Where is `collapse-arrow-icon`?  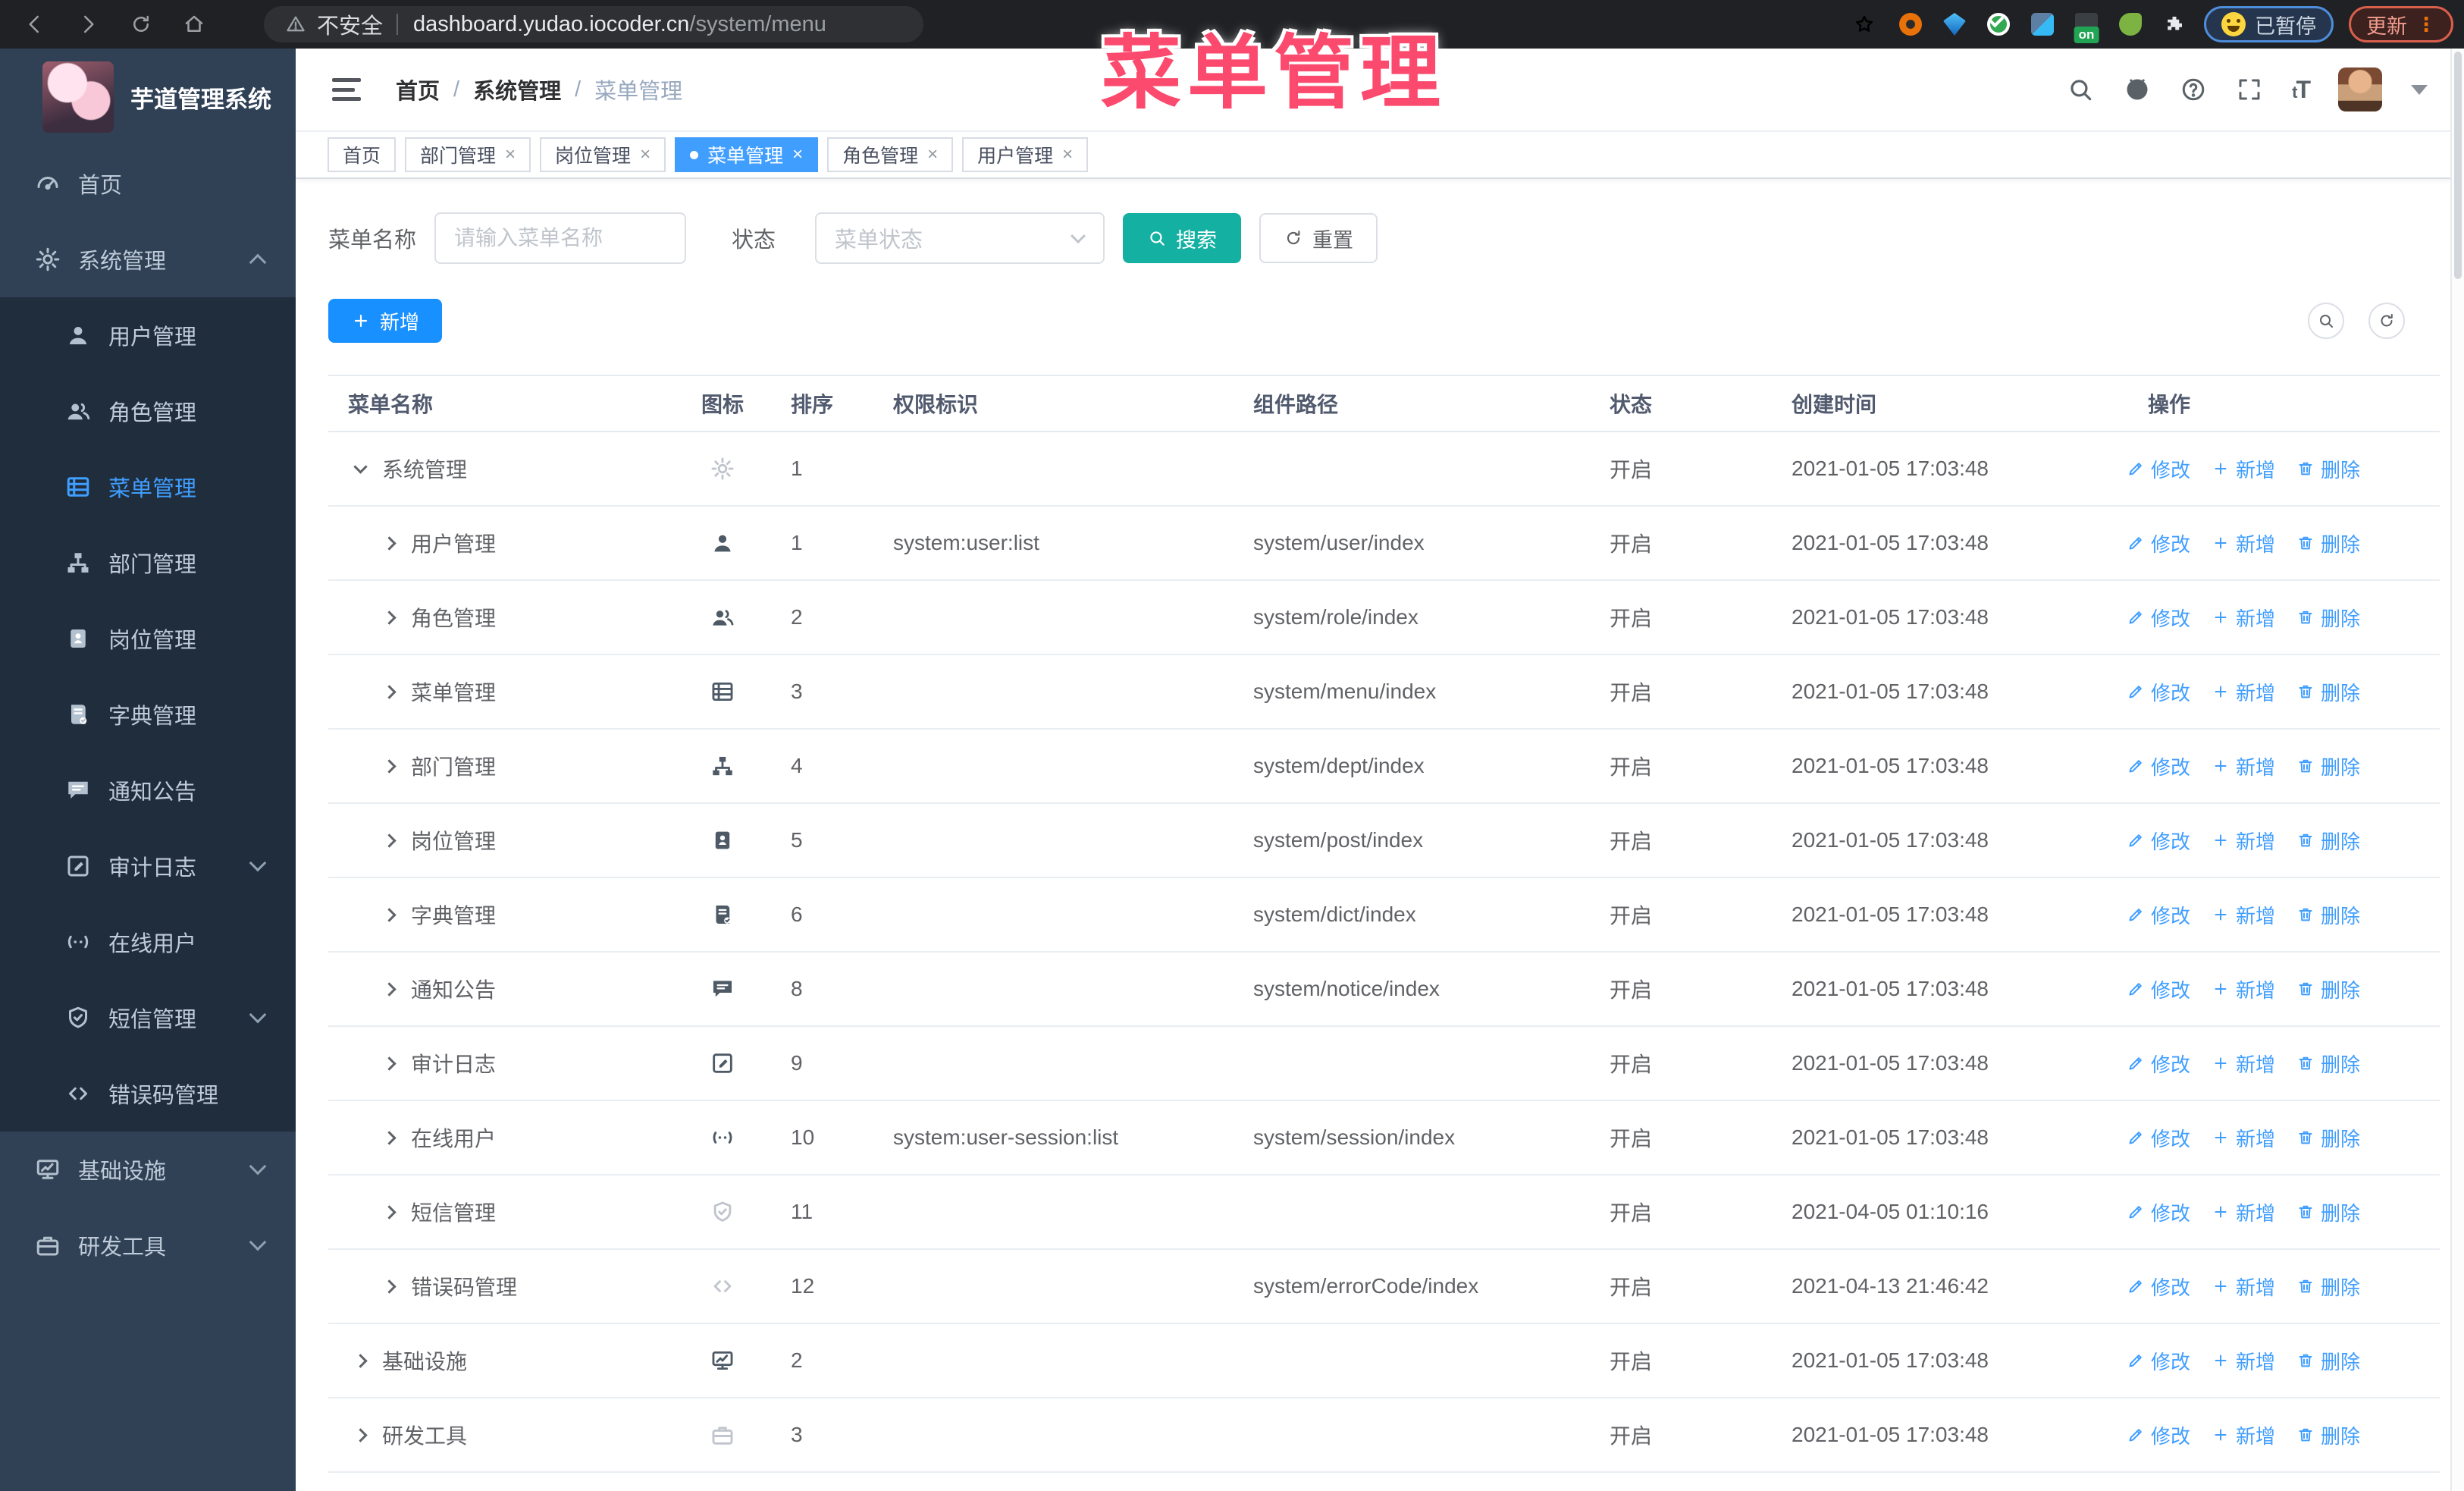
collapse-arrow-icon is located at coordinates (361, 466).